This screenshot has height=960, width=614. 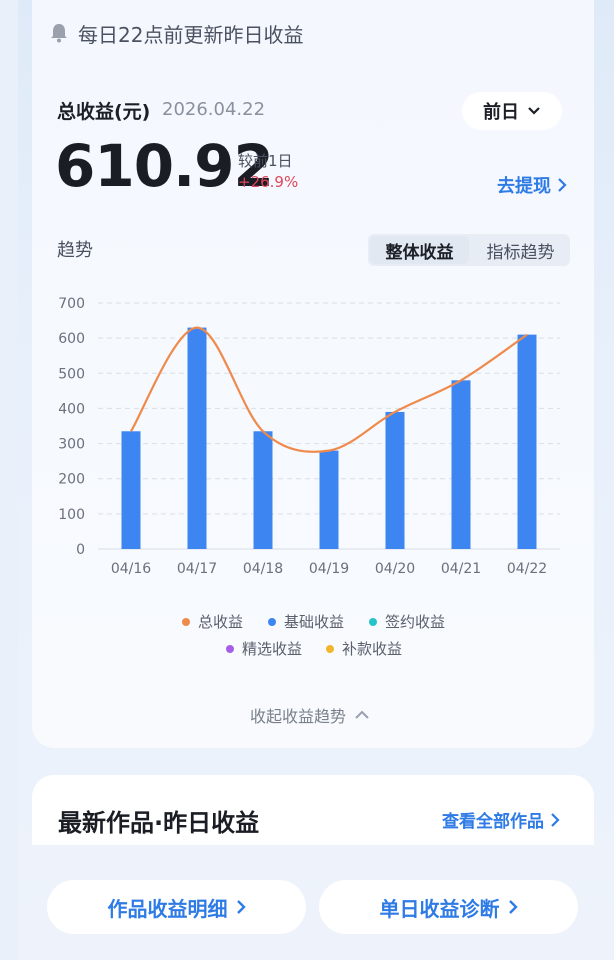 I want to click on period-label: 前日, so click(x=501, y=112).